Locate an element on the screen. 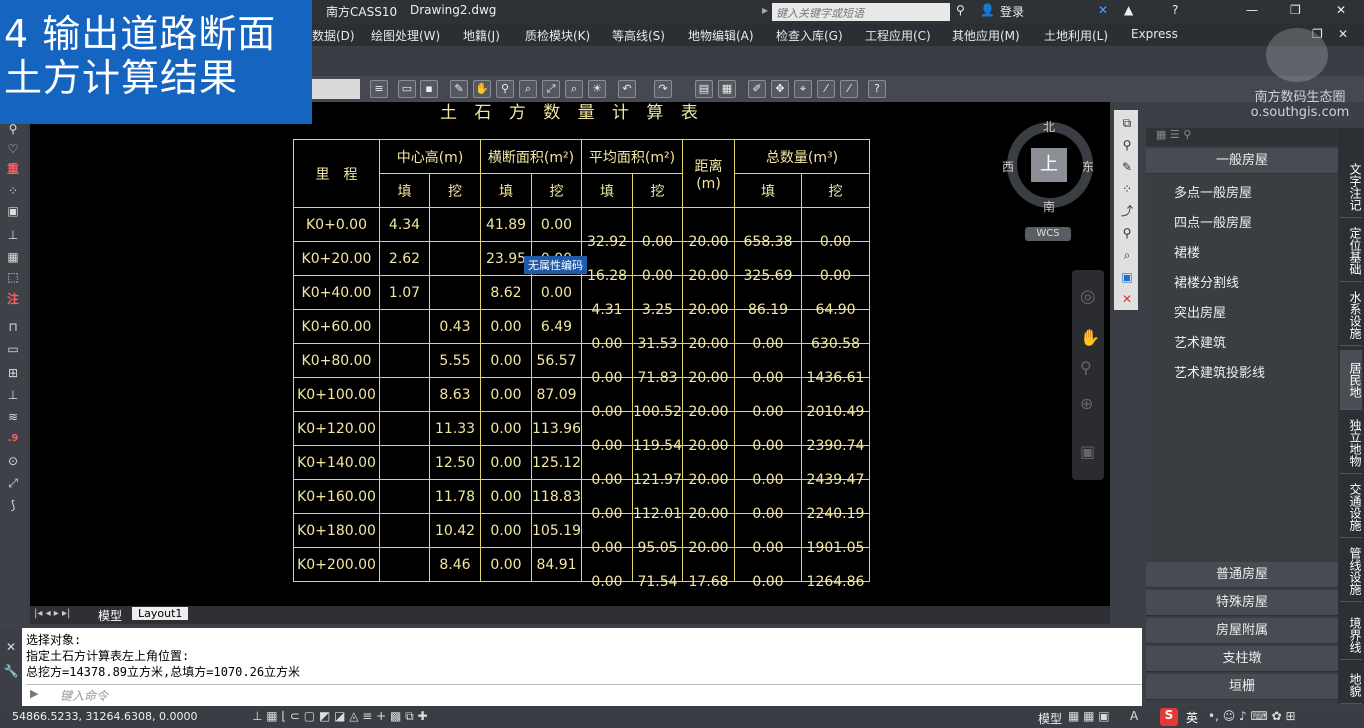  curve-tool-icon: ⤢ is located at coordinates (13, 483).